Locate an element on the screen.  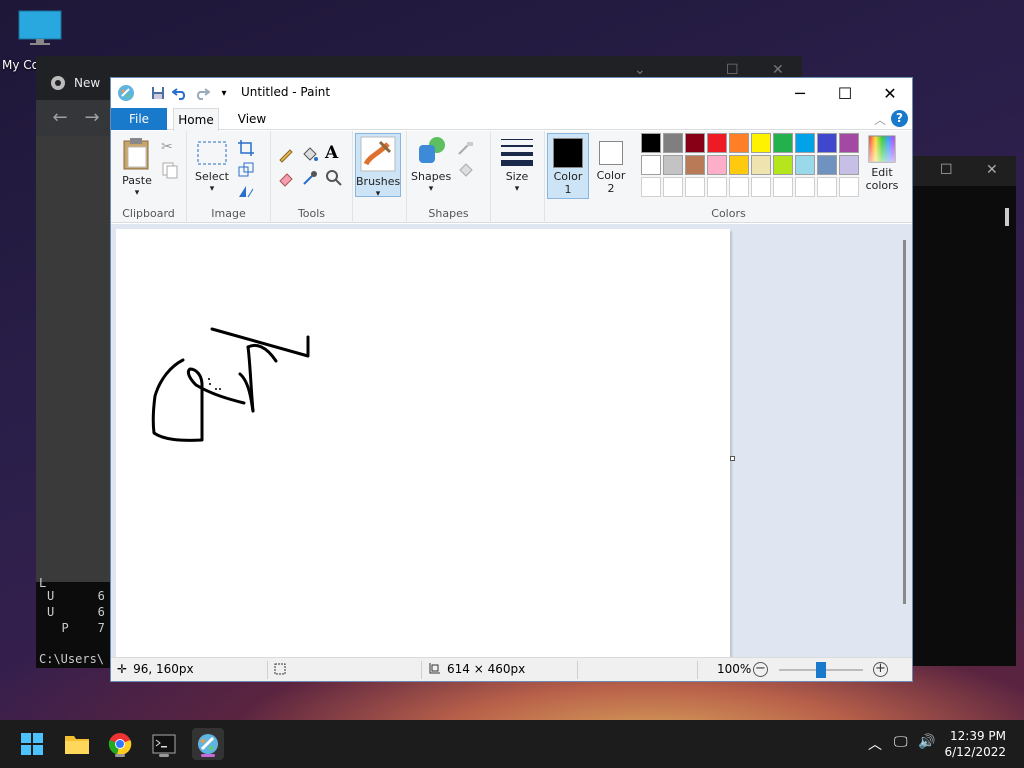
paste-button: Paste ▾ is located at coordinates (137, 168).